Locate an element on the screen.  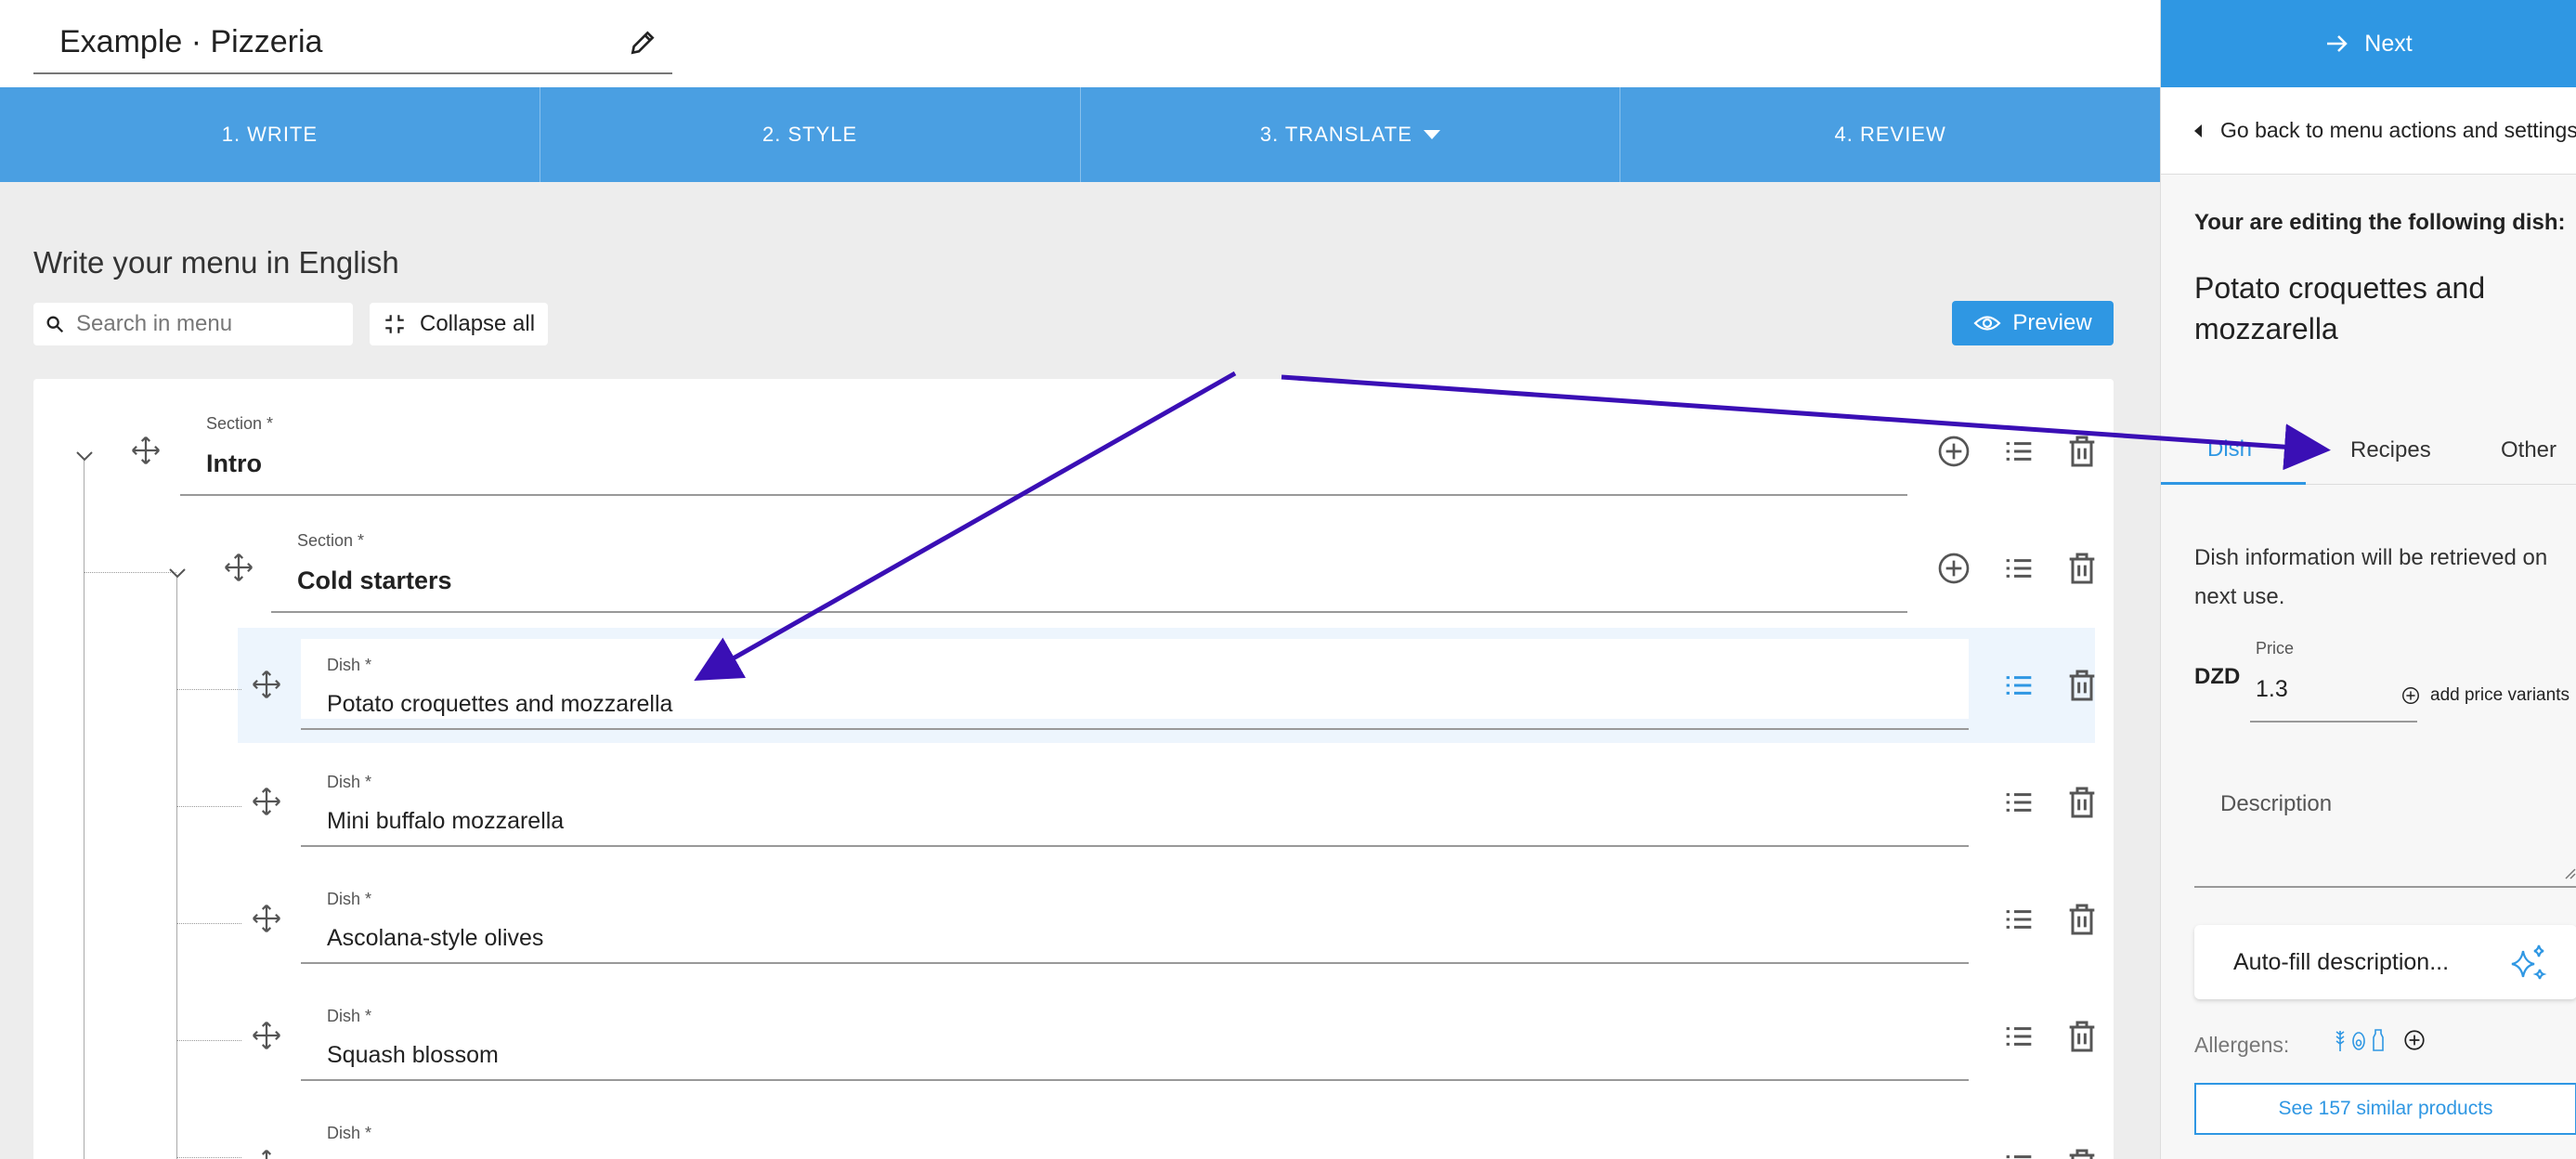
menu-title: Example · Pizzeria is located at coordinates (191, 41).